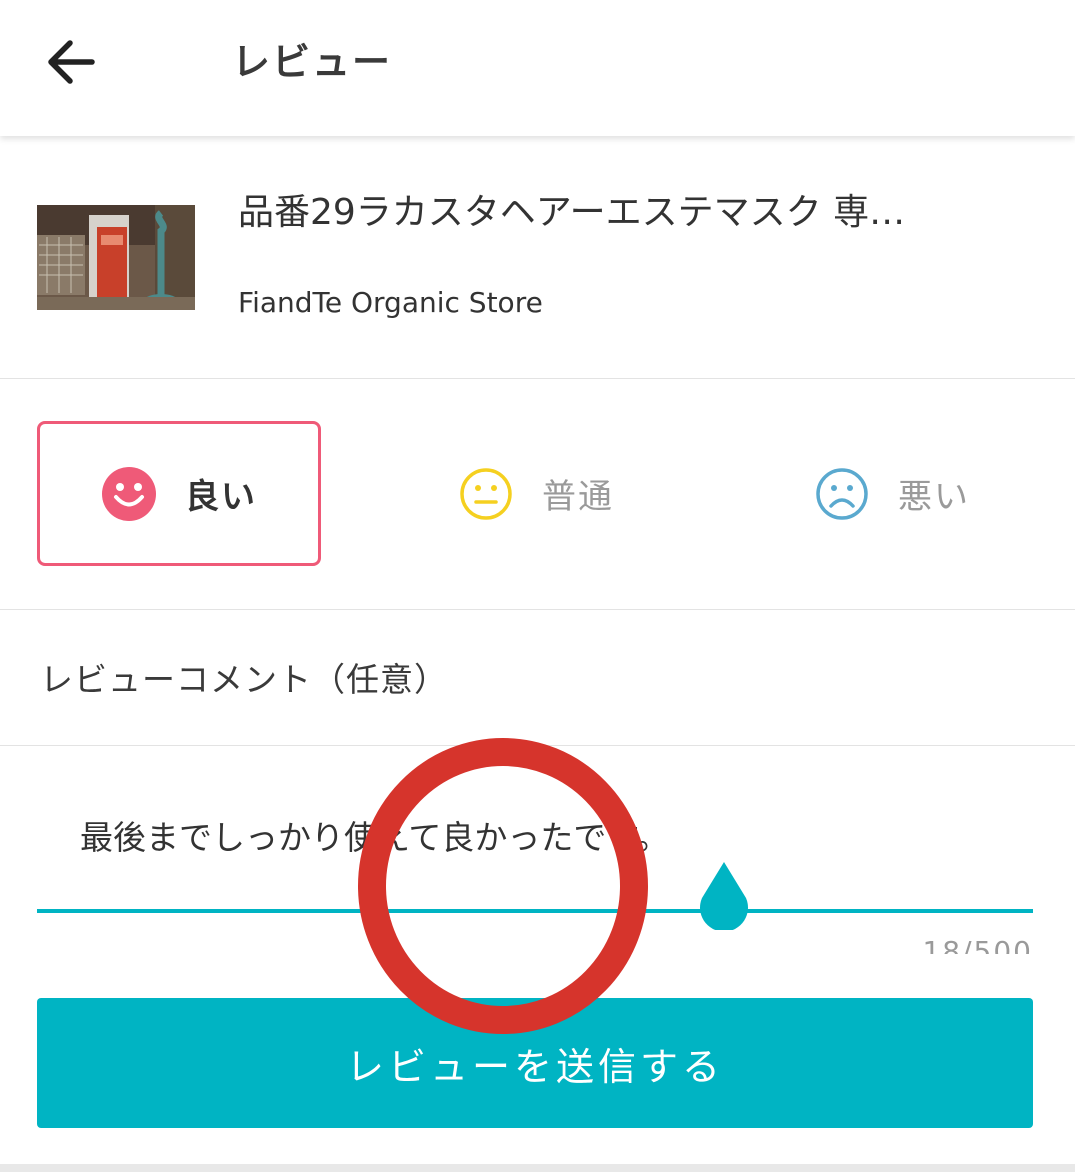 The width and height of the screenshot is (1075, 1172). I want to click on sad-face-icon, so click(842, 493).